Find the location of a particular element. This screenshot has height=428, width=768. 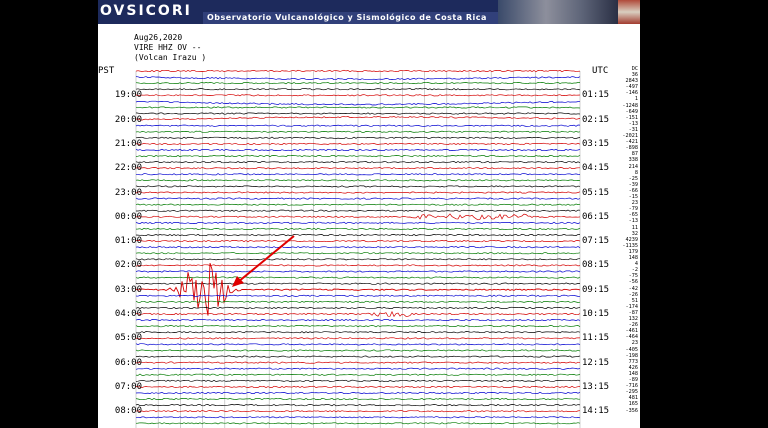

utc-time-label: 06:15 is located at coordinates (596, 216).